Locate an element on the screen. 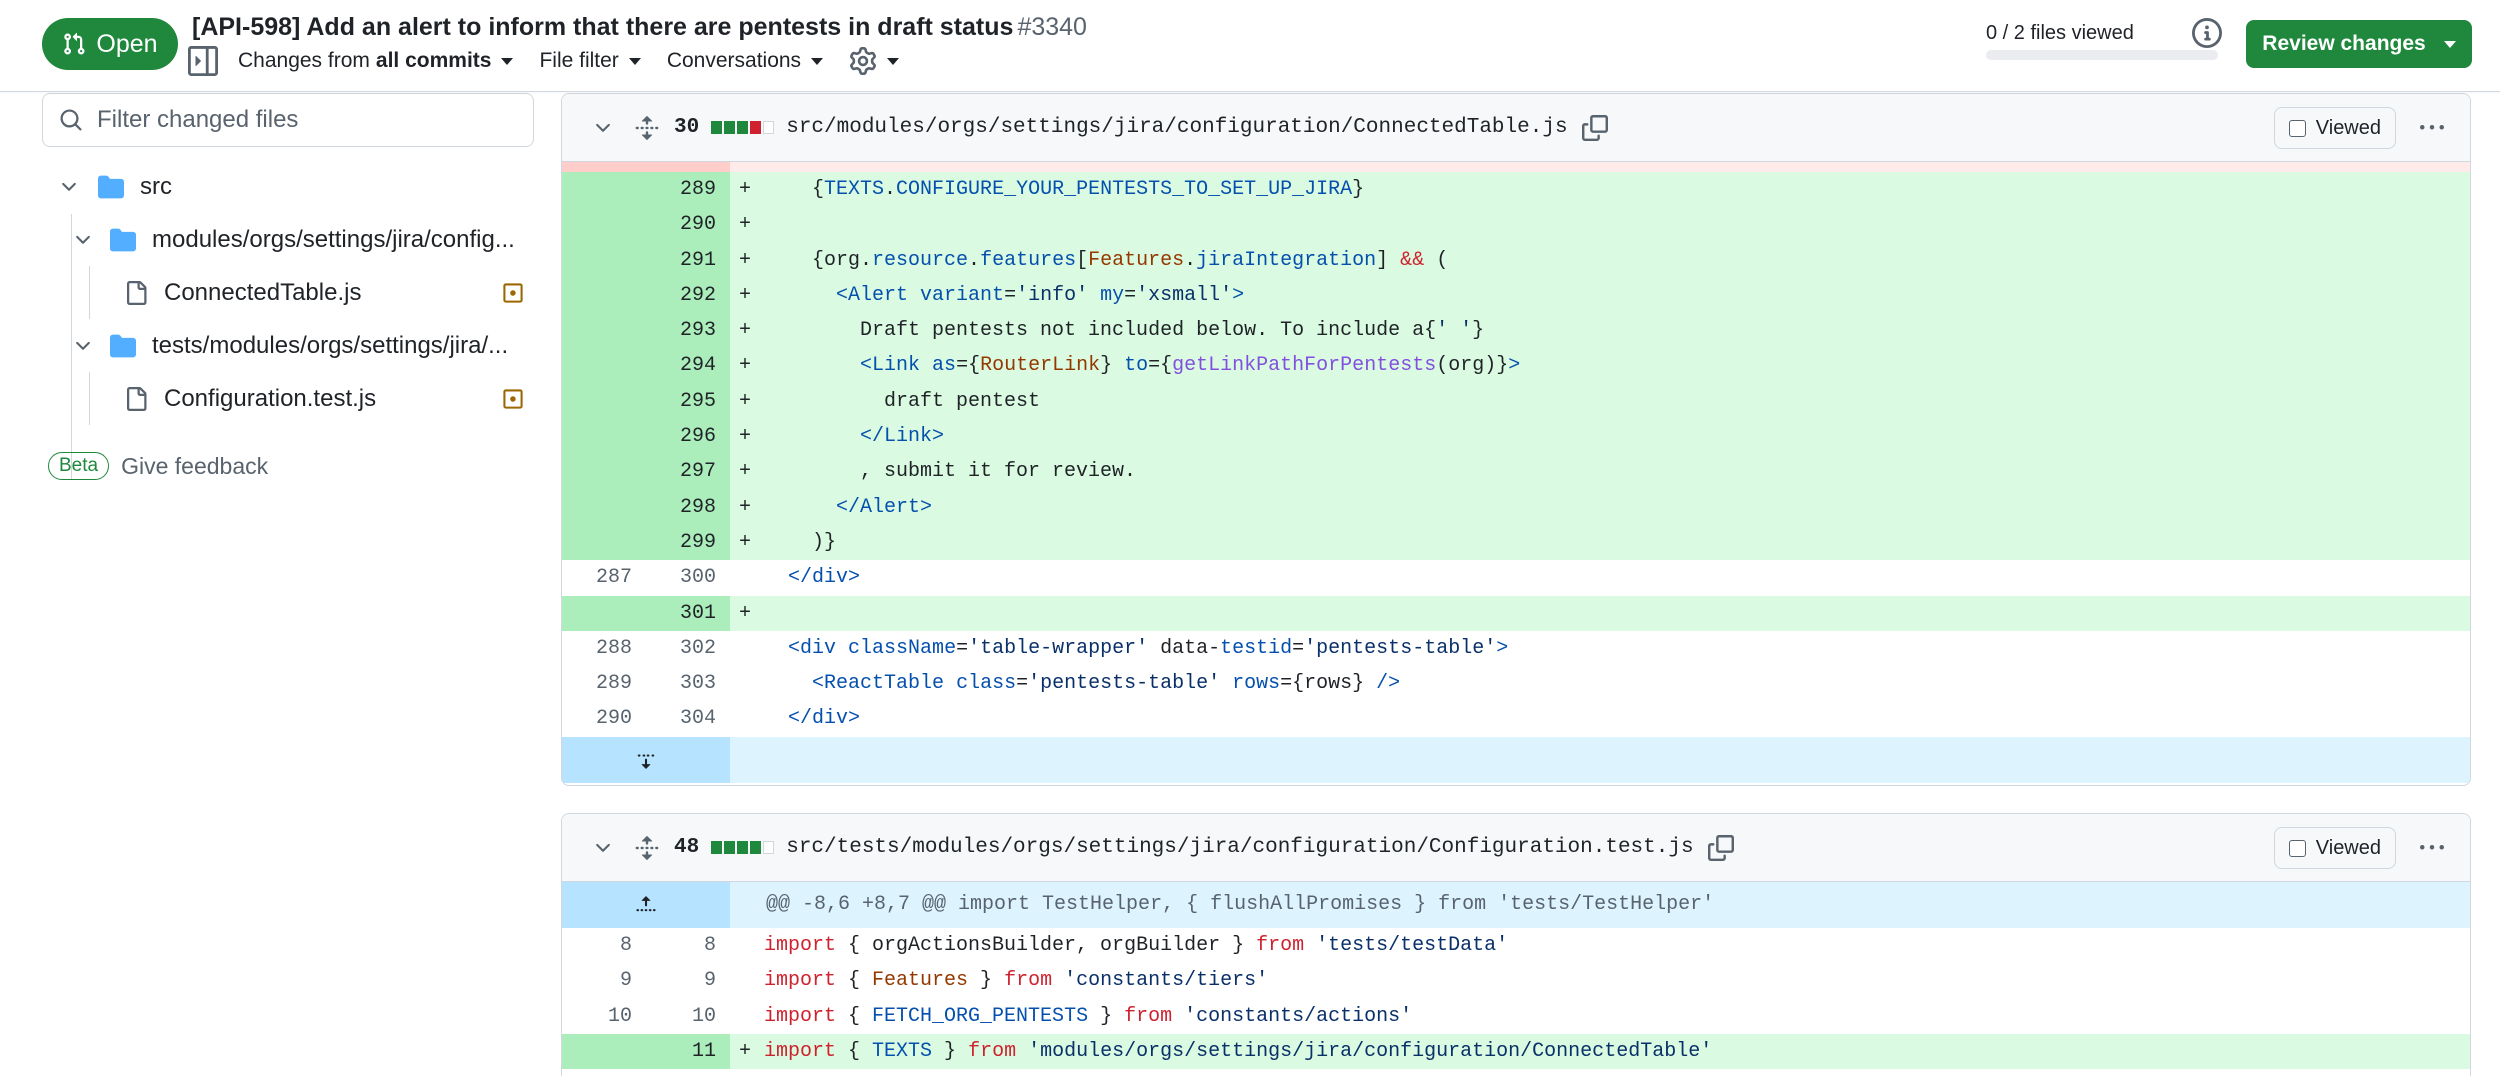  changes-from-dropdown: Changes from all commits is located at coordinates (376, 61).